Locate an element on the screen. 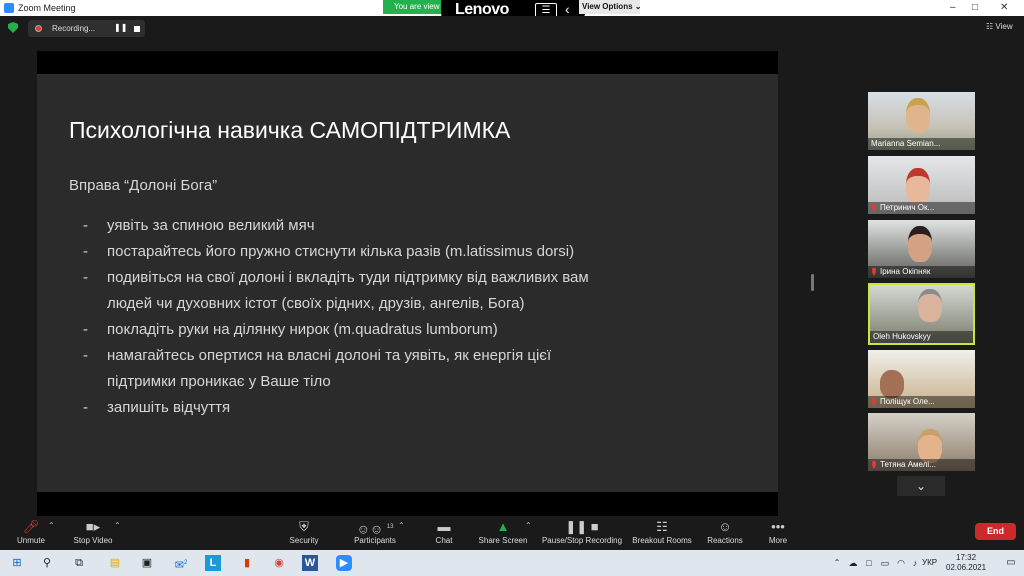  chat-button: ▬ Chat is located at coordinates (444, 533).